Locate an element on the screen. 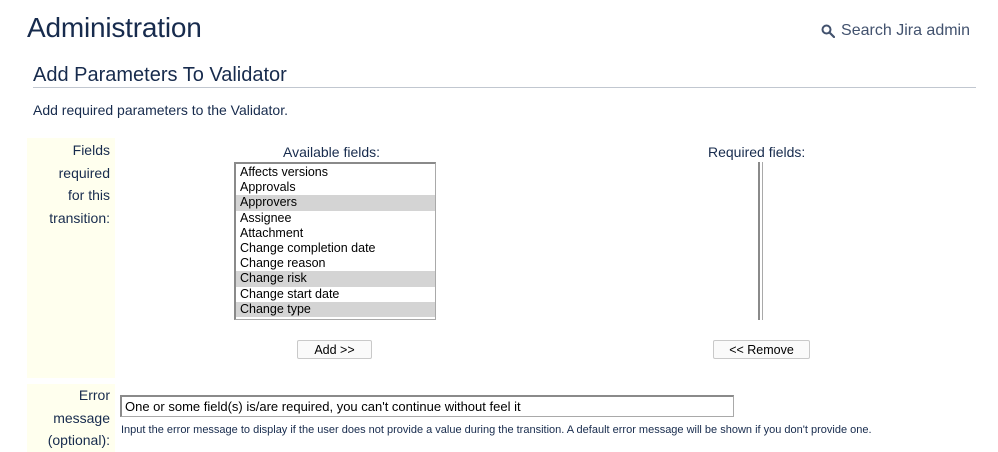 The image size is (998, 452). remove-button: << Remove is located at coordinates (761, 349).